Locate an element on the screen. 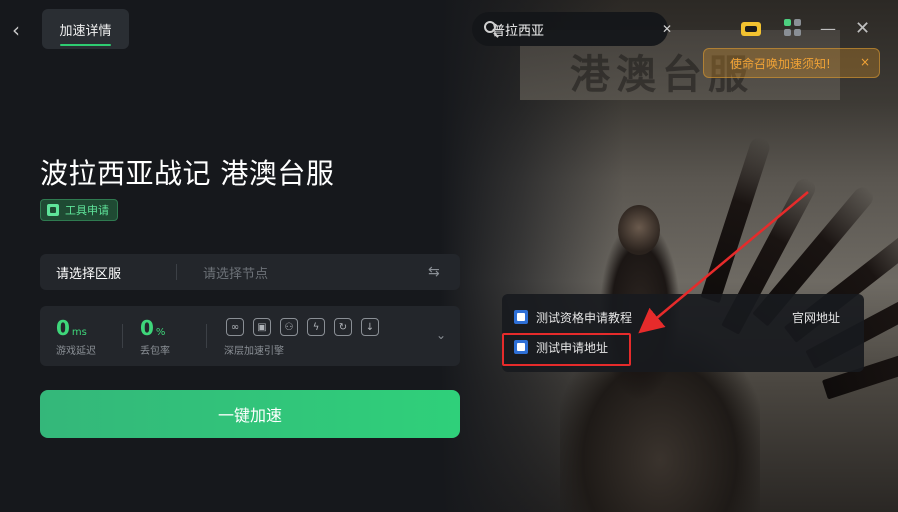  engine-label: 深层加速引擎 is located at coordinates (254, 351).